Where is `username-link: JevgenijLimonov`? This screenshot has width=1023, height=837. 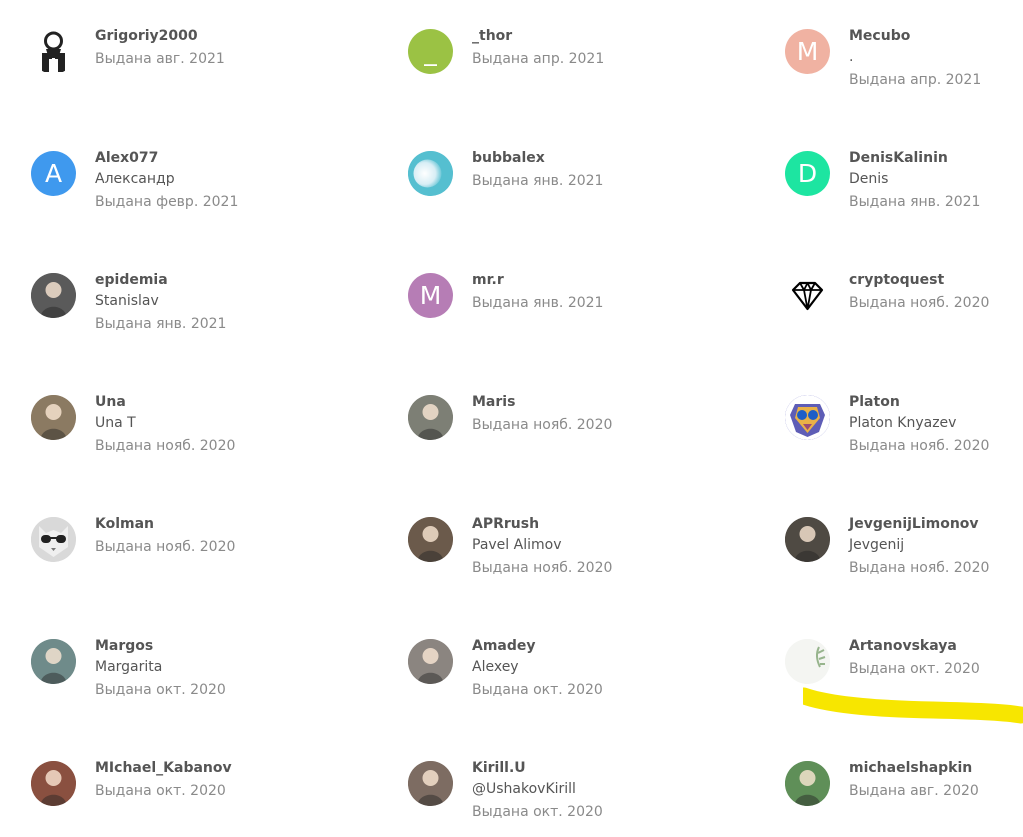 username-link: JevgenijLimonov is located at coordinates (936, 524).